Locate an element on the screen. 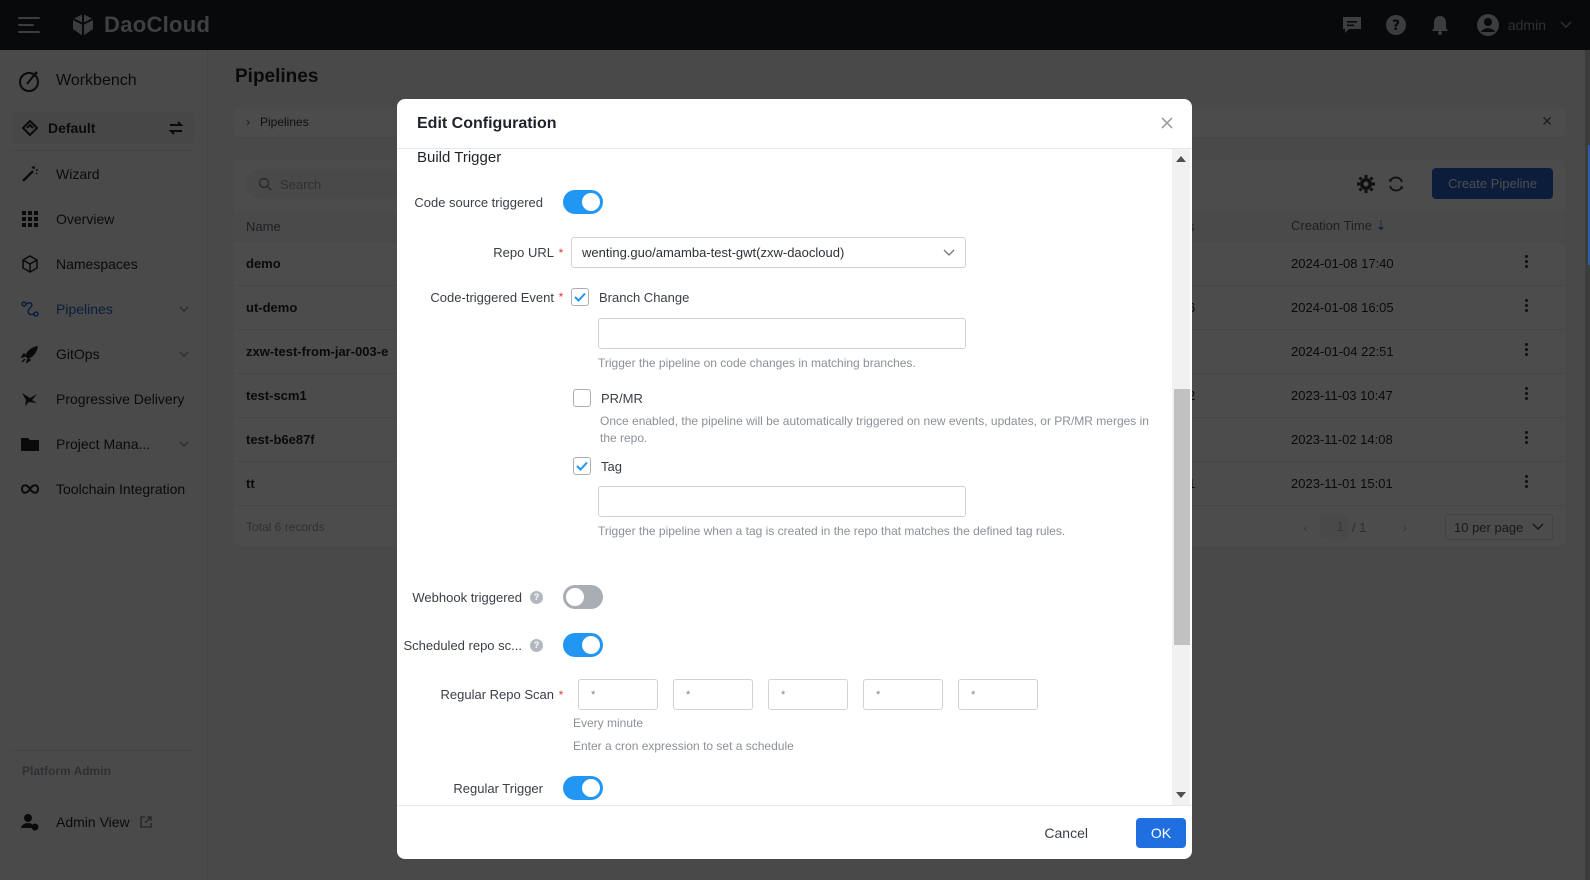 This screenshot has width=1590, height=880. close-icon is located at coordinates (1167, 123).